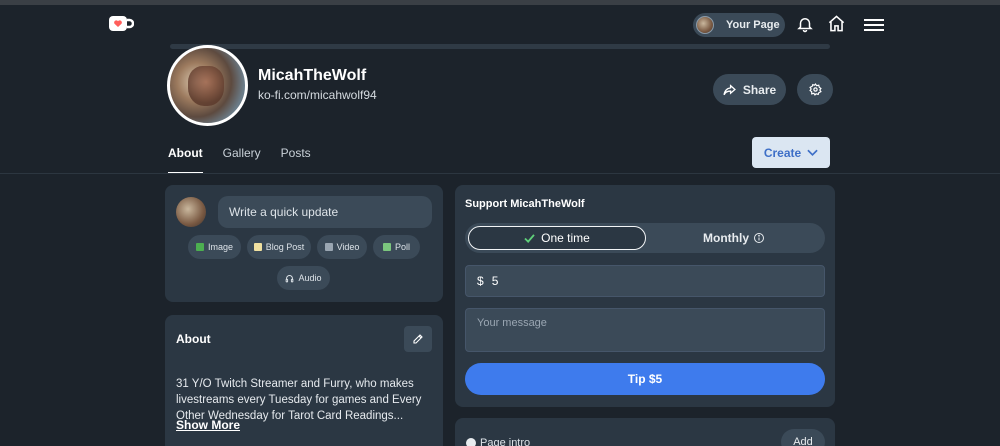  I want to click on check-icon, so click(529, 238).